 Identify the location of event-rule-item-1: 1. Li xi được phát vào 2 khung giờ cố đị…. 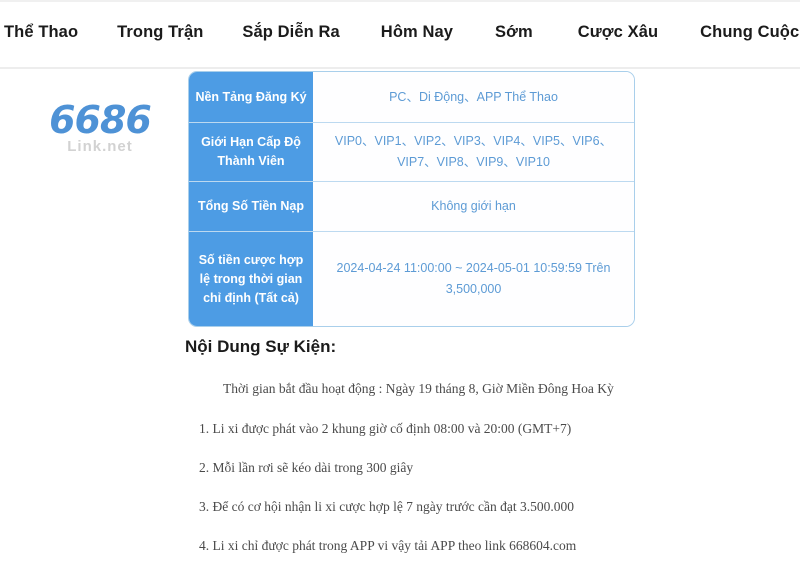
(385, 428).